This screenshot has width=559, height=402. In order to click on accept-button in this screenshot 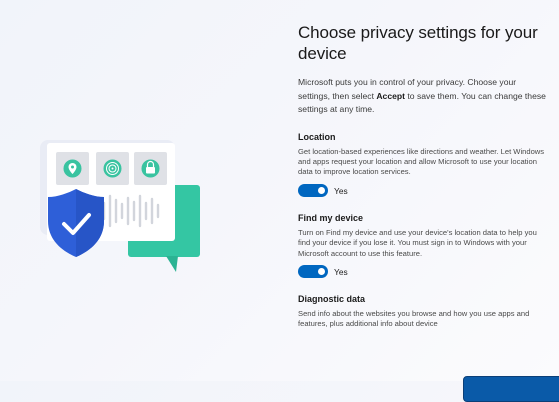, I will do `click(511, 389)`.